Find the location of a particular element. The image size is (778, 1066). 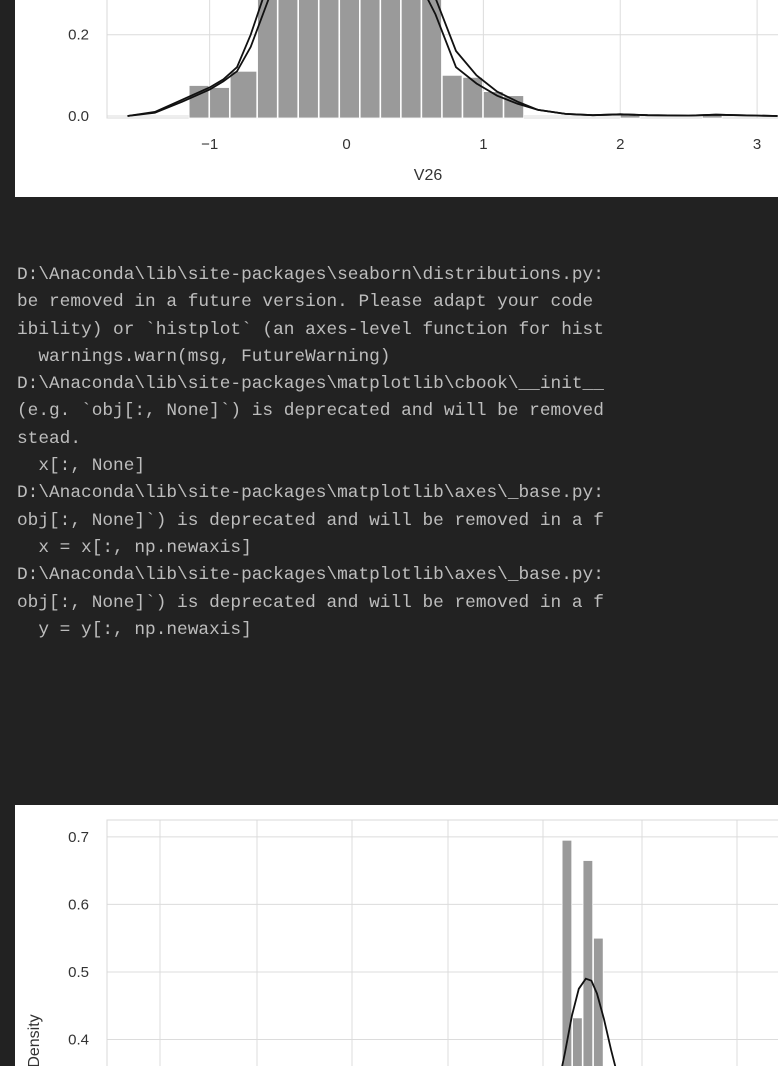

y-tick-label: 0.4 is located at coordinates (78, 1039).